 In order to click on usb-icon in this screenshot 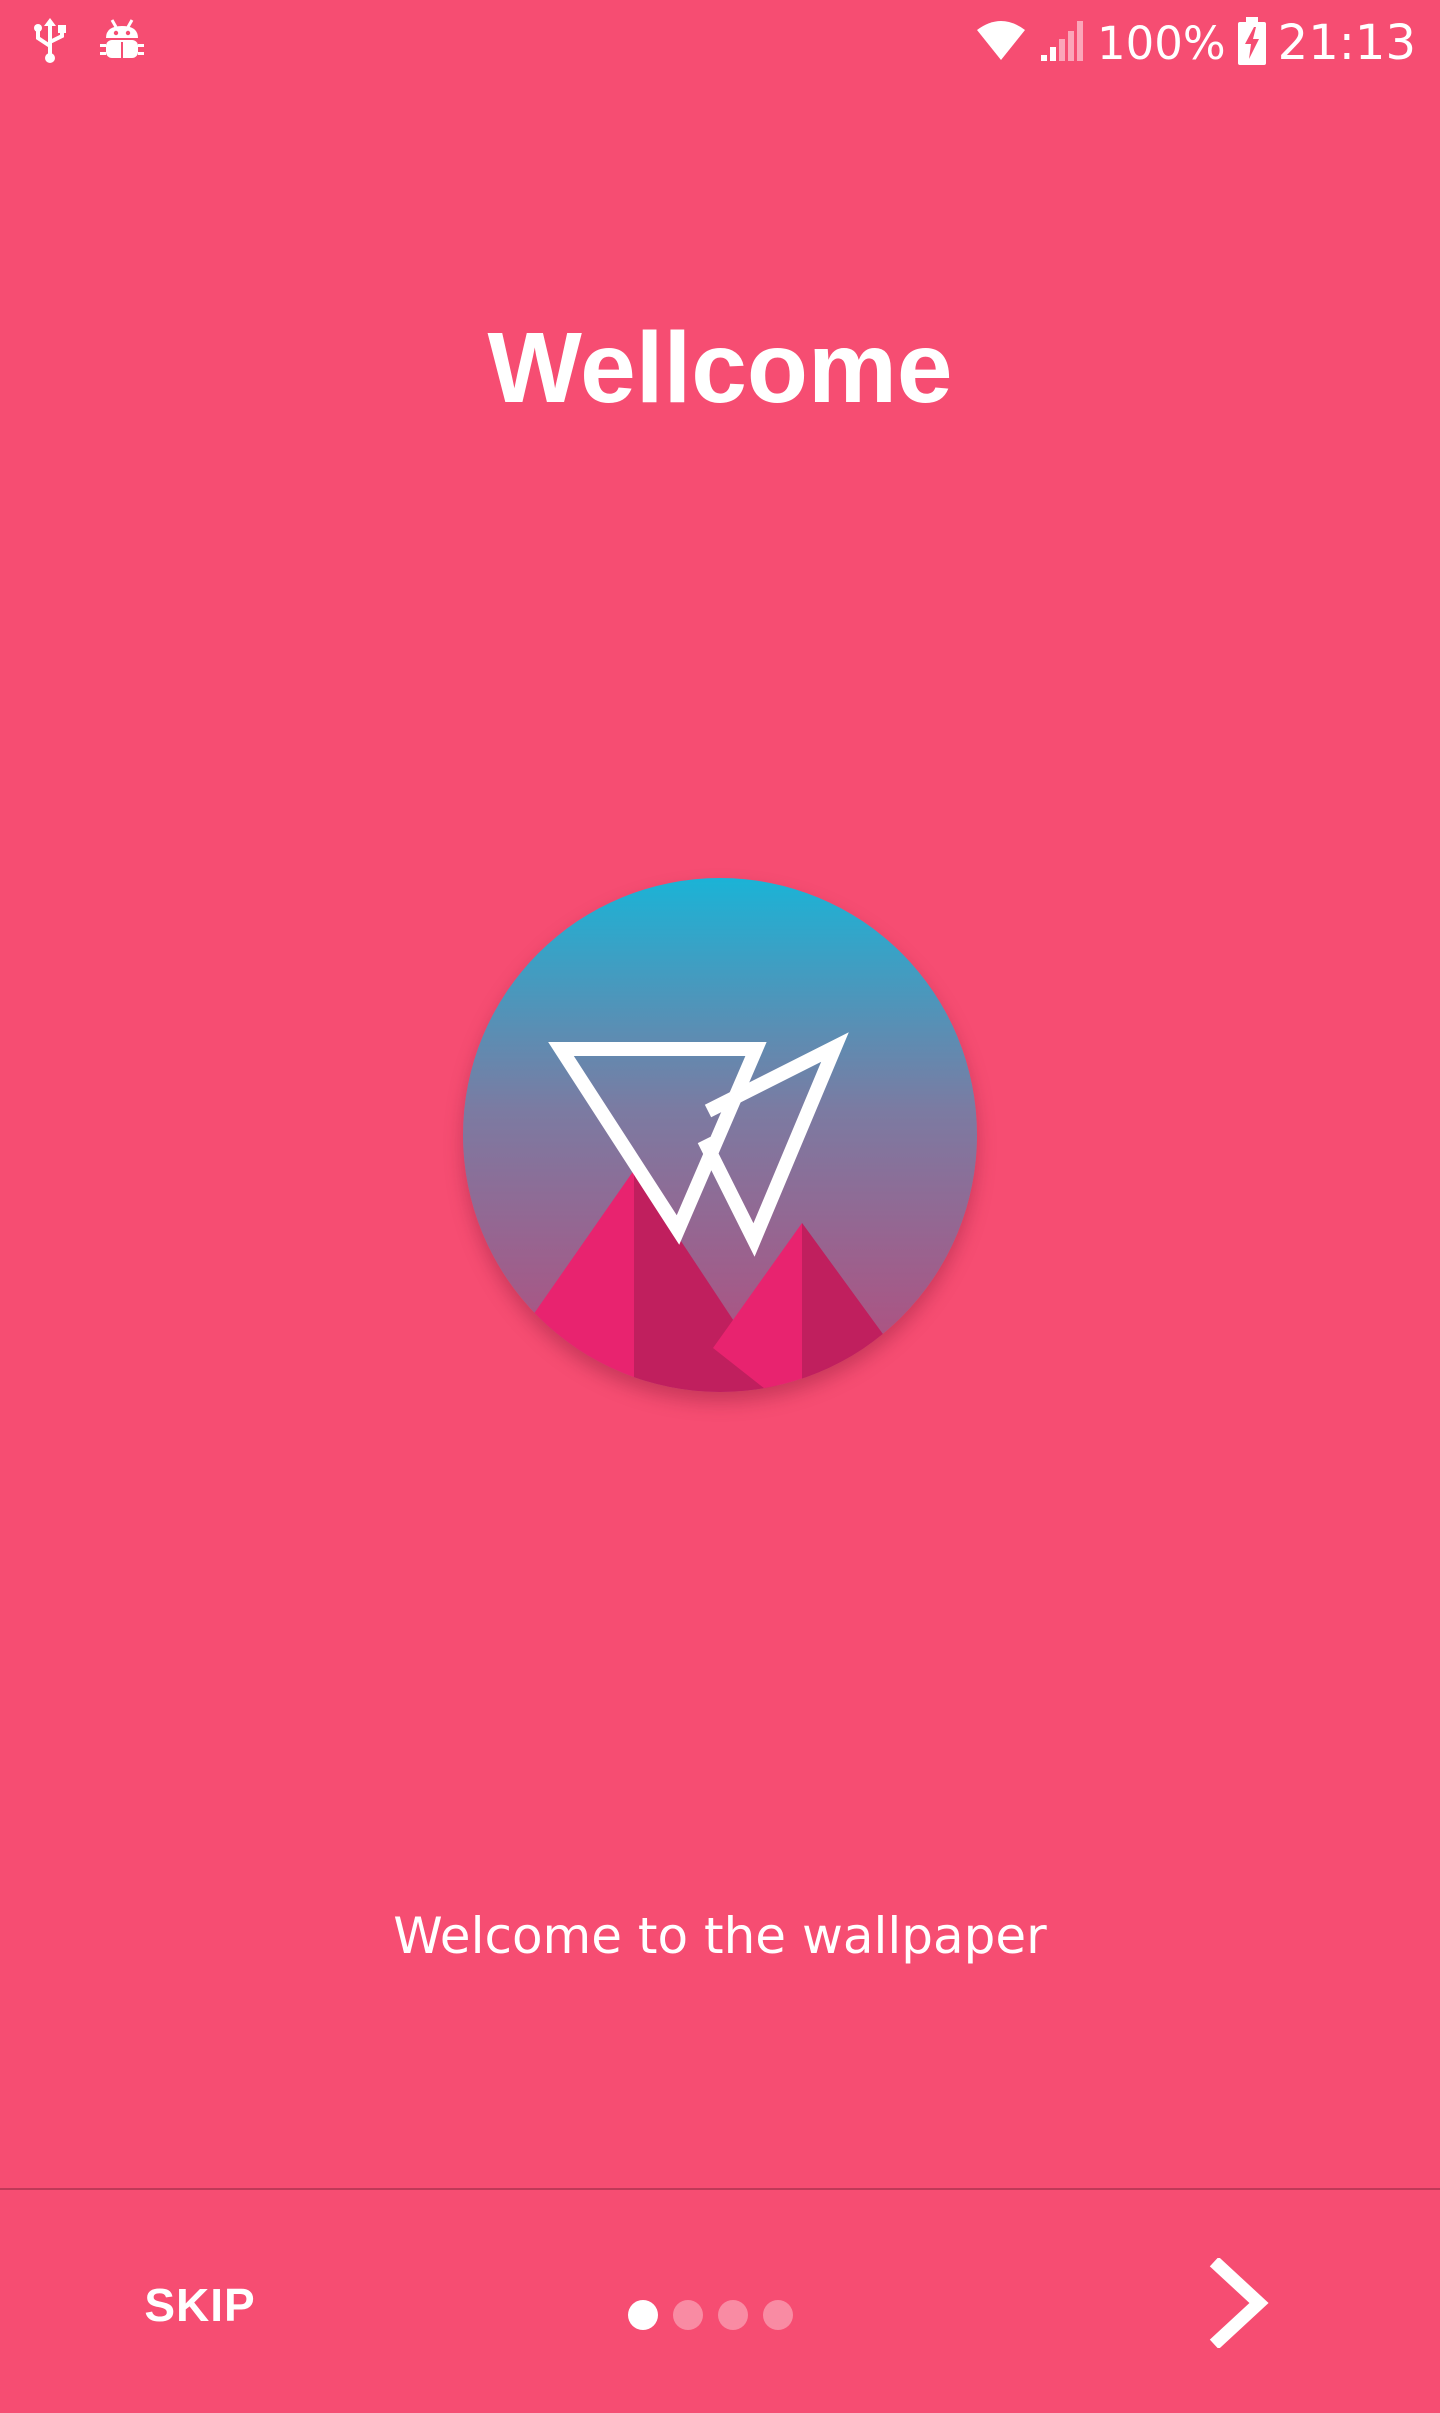, I will do `click(50, 43)`.